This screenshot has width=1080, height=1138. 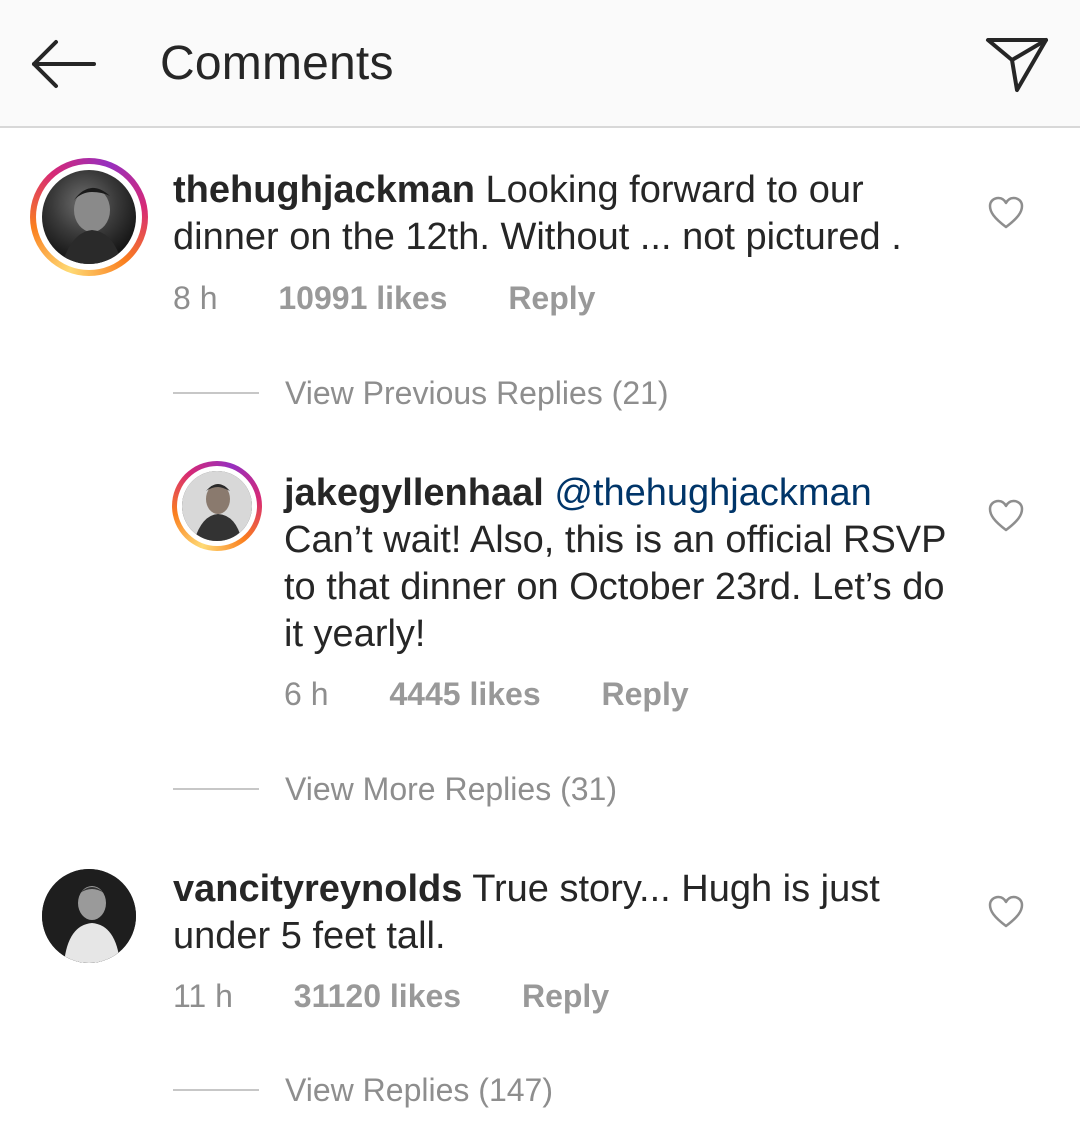 What do you see at coordinates (477, 393) in the screenshot?
I see `view-previous-replies-link: View Previous Replies (21)` at bounding box center [477, 393].